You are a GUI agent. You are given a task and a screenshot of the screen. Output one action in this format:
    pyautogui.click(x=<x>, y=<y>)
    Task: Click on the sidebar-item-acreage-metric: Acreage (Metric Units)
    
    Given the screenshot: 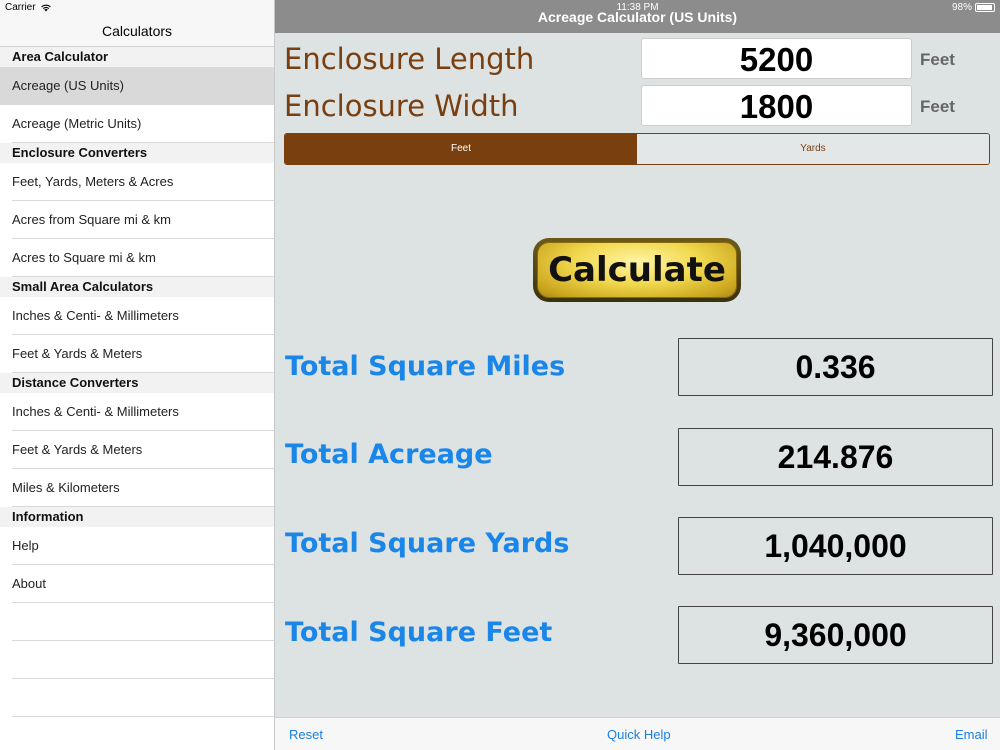 What is the action you would take?
    pyautogui.click(x=137, y=124)
    